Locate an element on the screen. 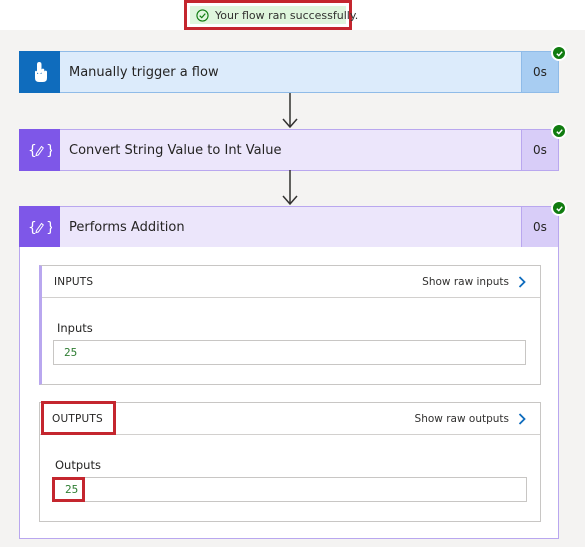 The height and width of the screenshot is (547, 585). outputs-value-highlight is located at coordinates (68, 489).